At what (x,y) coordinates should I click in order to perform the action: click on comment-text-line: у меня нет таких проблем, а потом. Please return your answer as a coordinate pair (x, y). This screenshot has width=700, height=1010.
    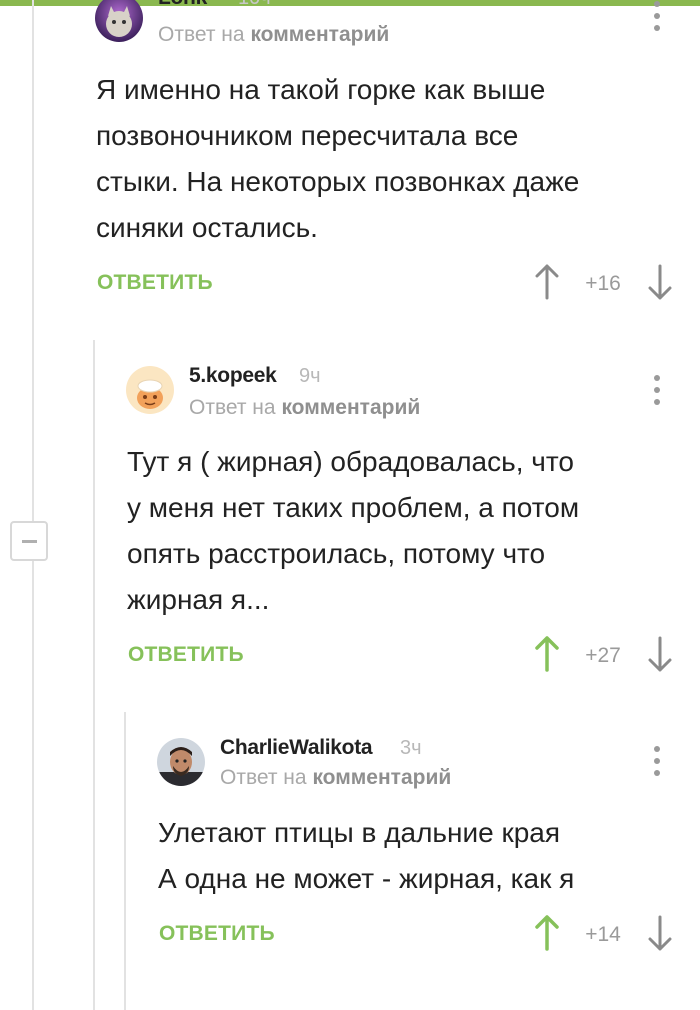
    Looking at the image, I should click on (353, 507).